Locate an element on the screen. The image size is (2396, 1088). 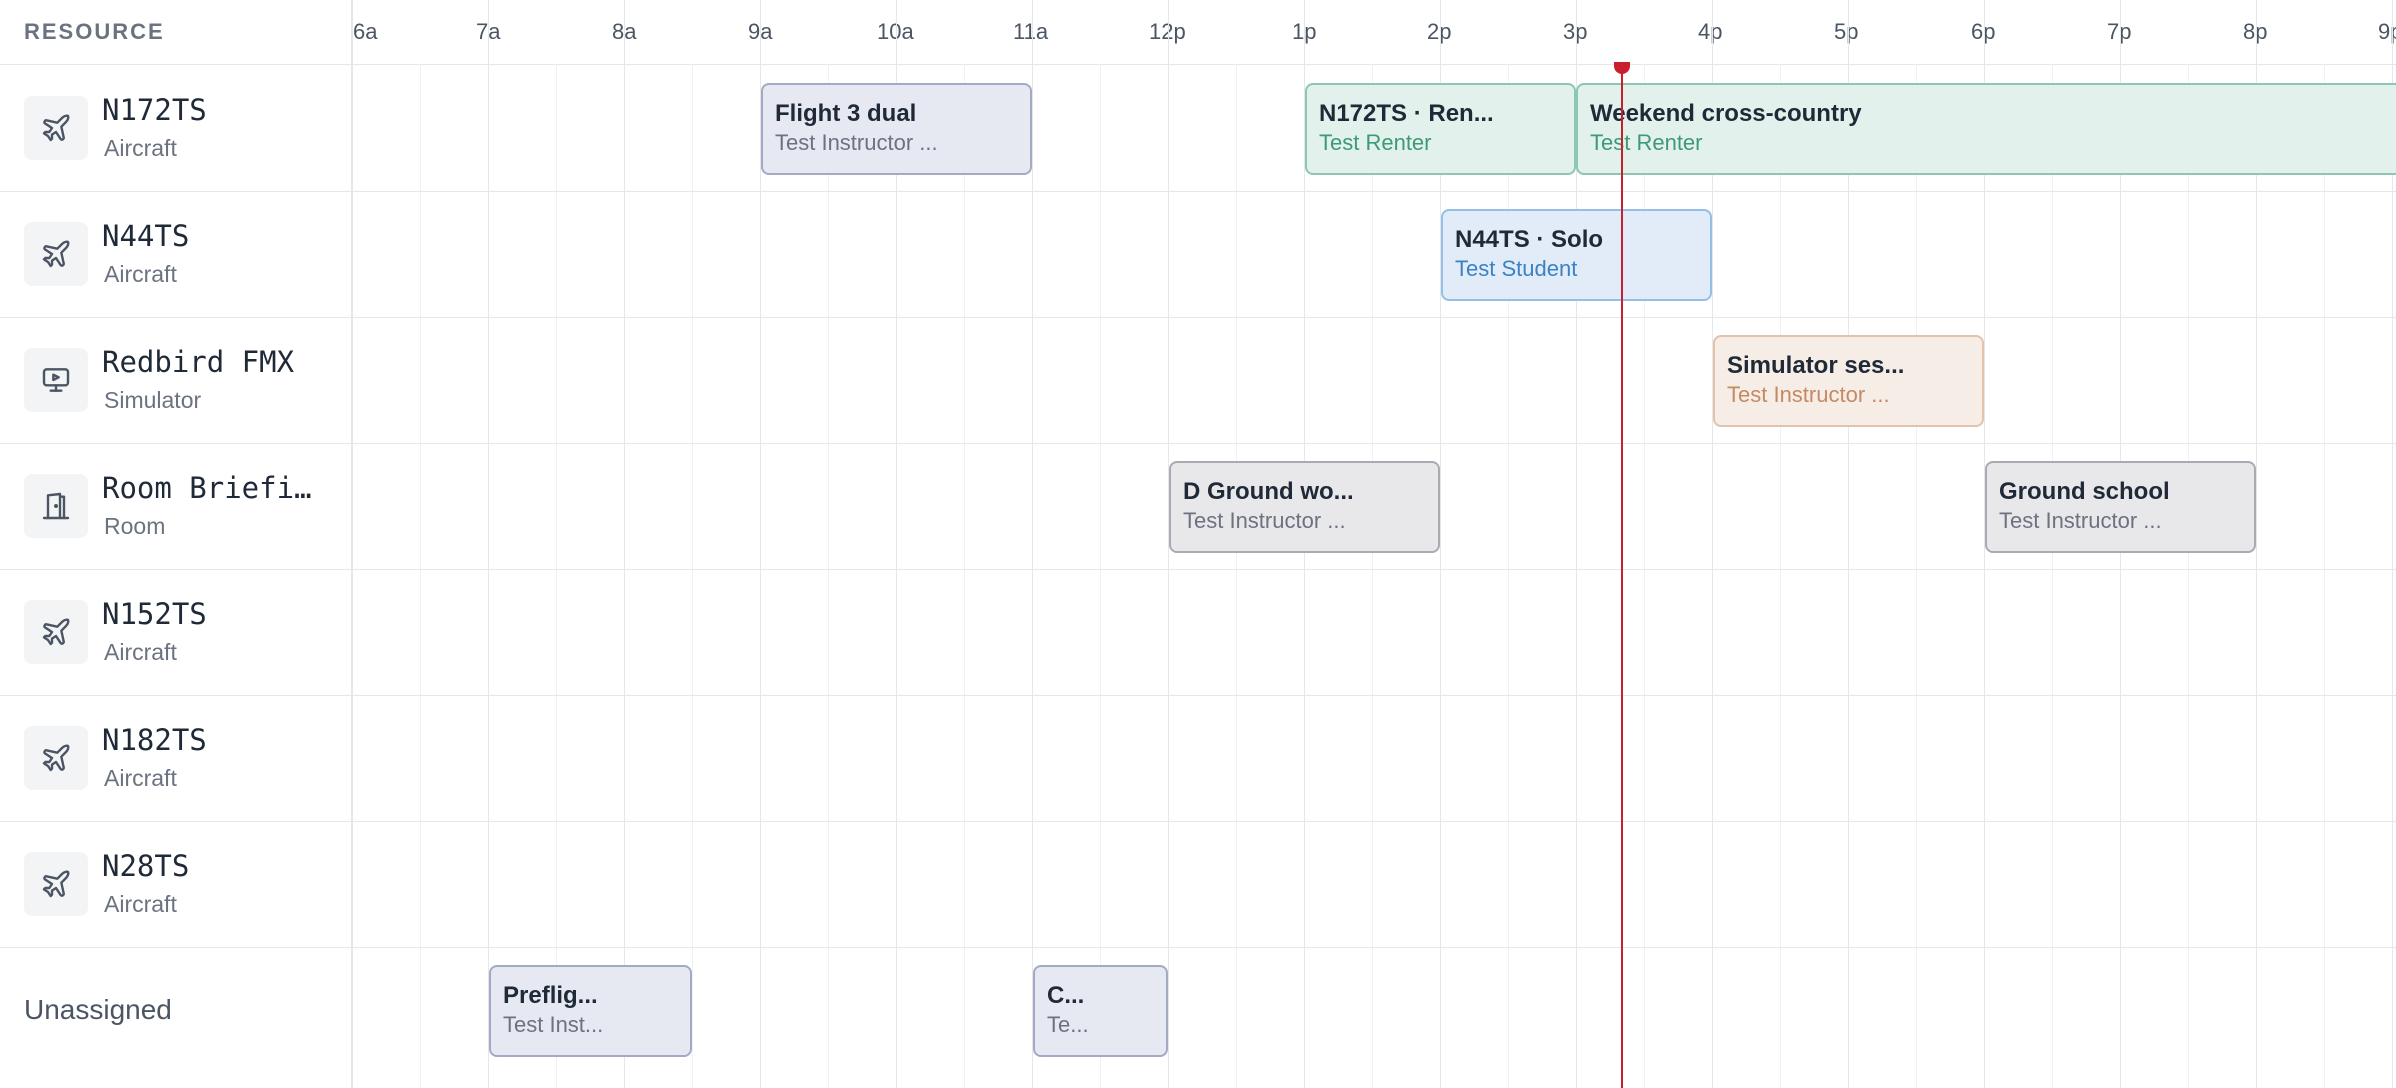
hour-label: 6a is located at coordinates (365, 31).